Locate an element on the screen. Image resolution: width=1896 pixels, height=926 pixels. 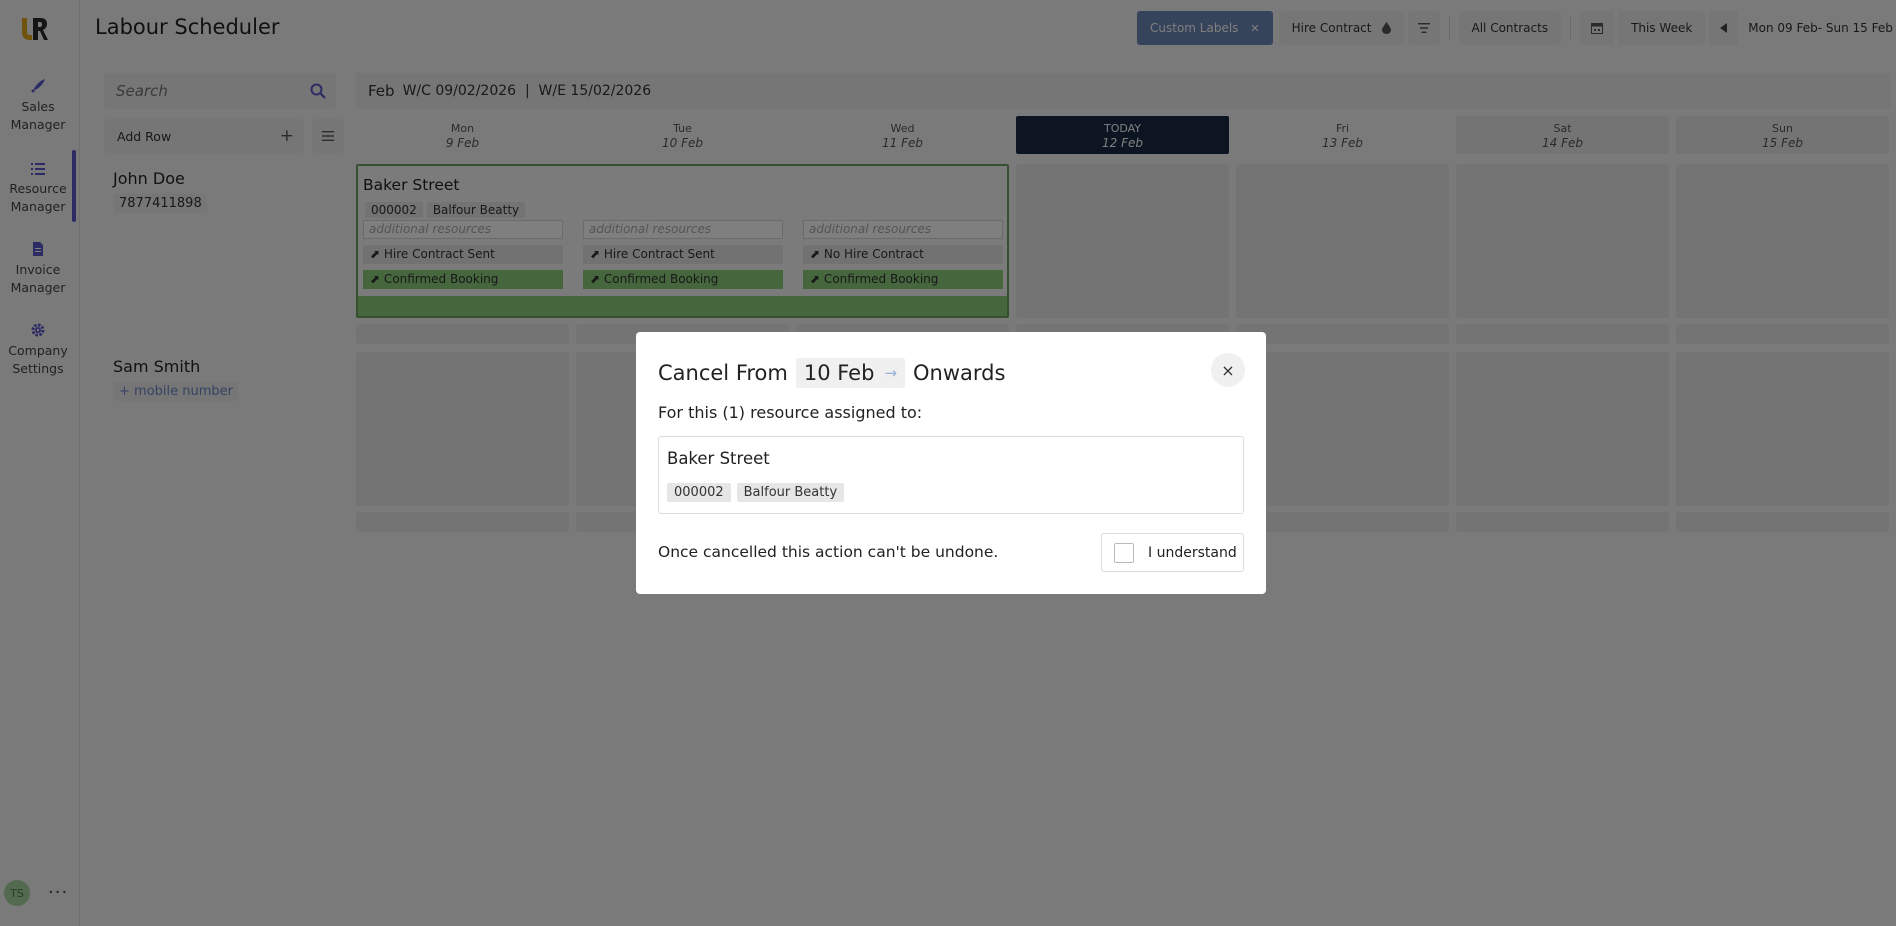
checkbox-box is located at coordinates (1124, 552).